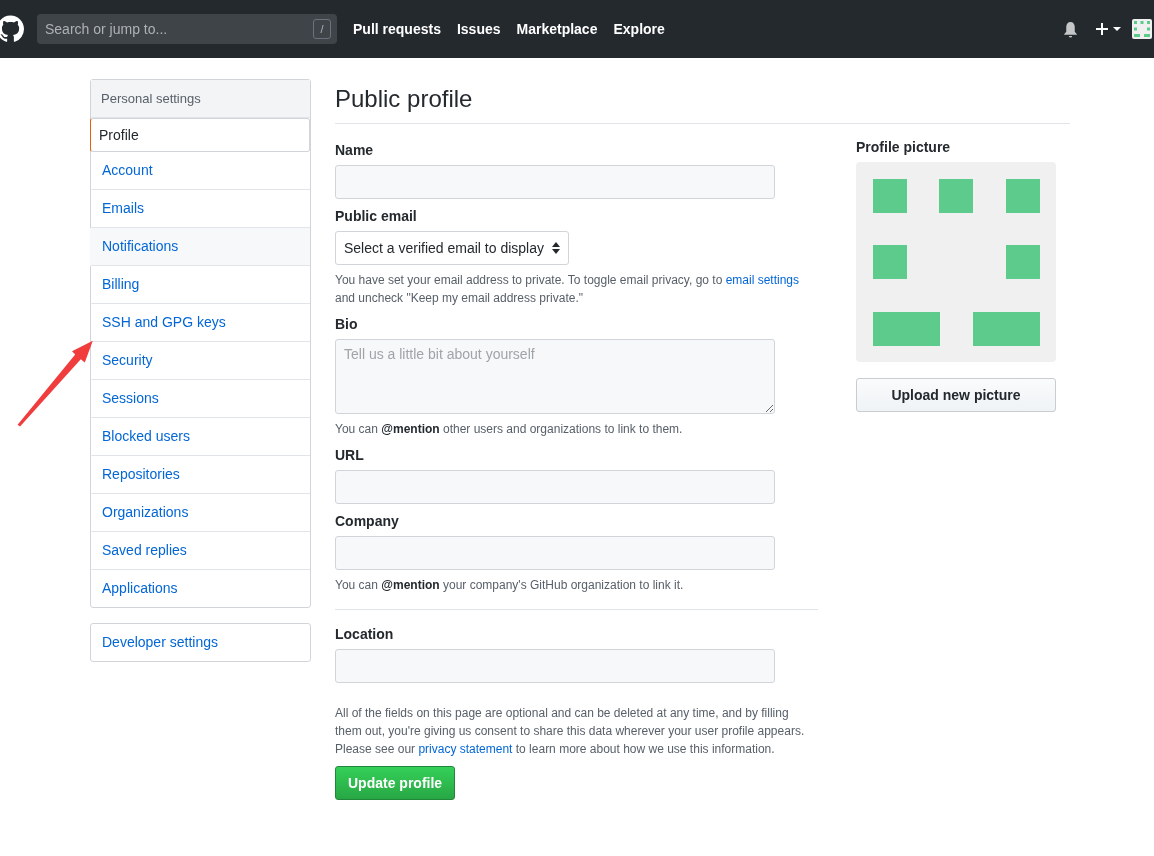 Image resolution: width=1154 pixels, height=856 pixels. I want to click on sidebar-item: Profile, so click(200, 135).